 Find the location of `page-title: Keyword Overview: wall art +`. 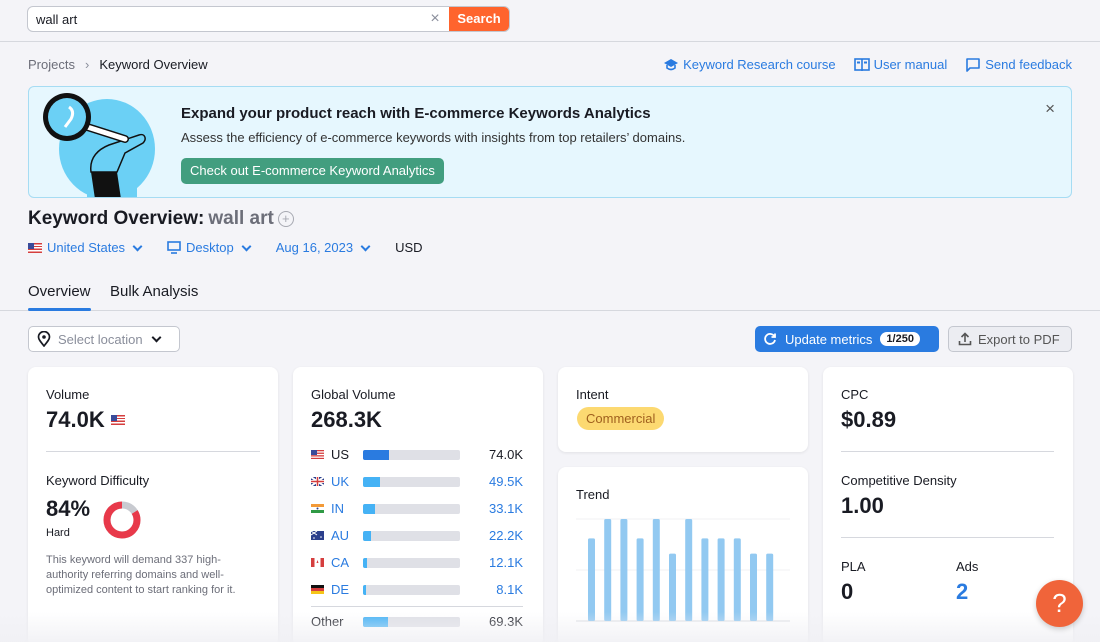

page-title: Keyword Overview: wall art + is located at coordinates (161, 219).